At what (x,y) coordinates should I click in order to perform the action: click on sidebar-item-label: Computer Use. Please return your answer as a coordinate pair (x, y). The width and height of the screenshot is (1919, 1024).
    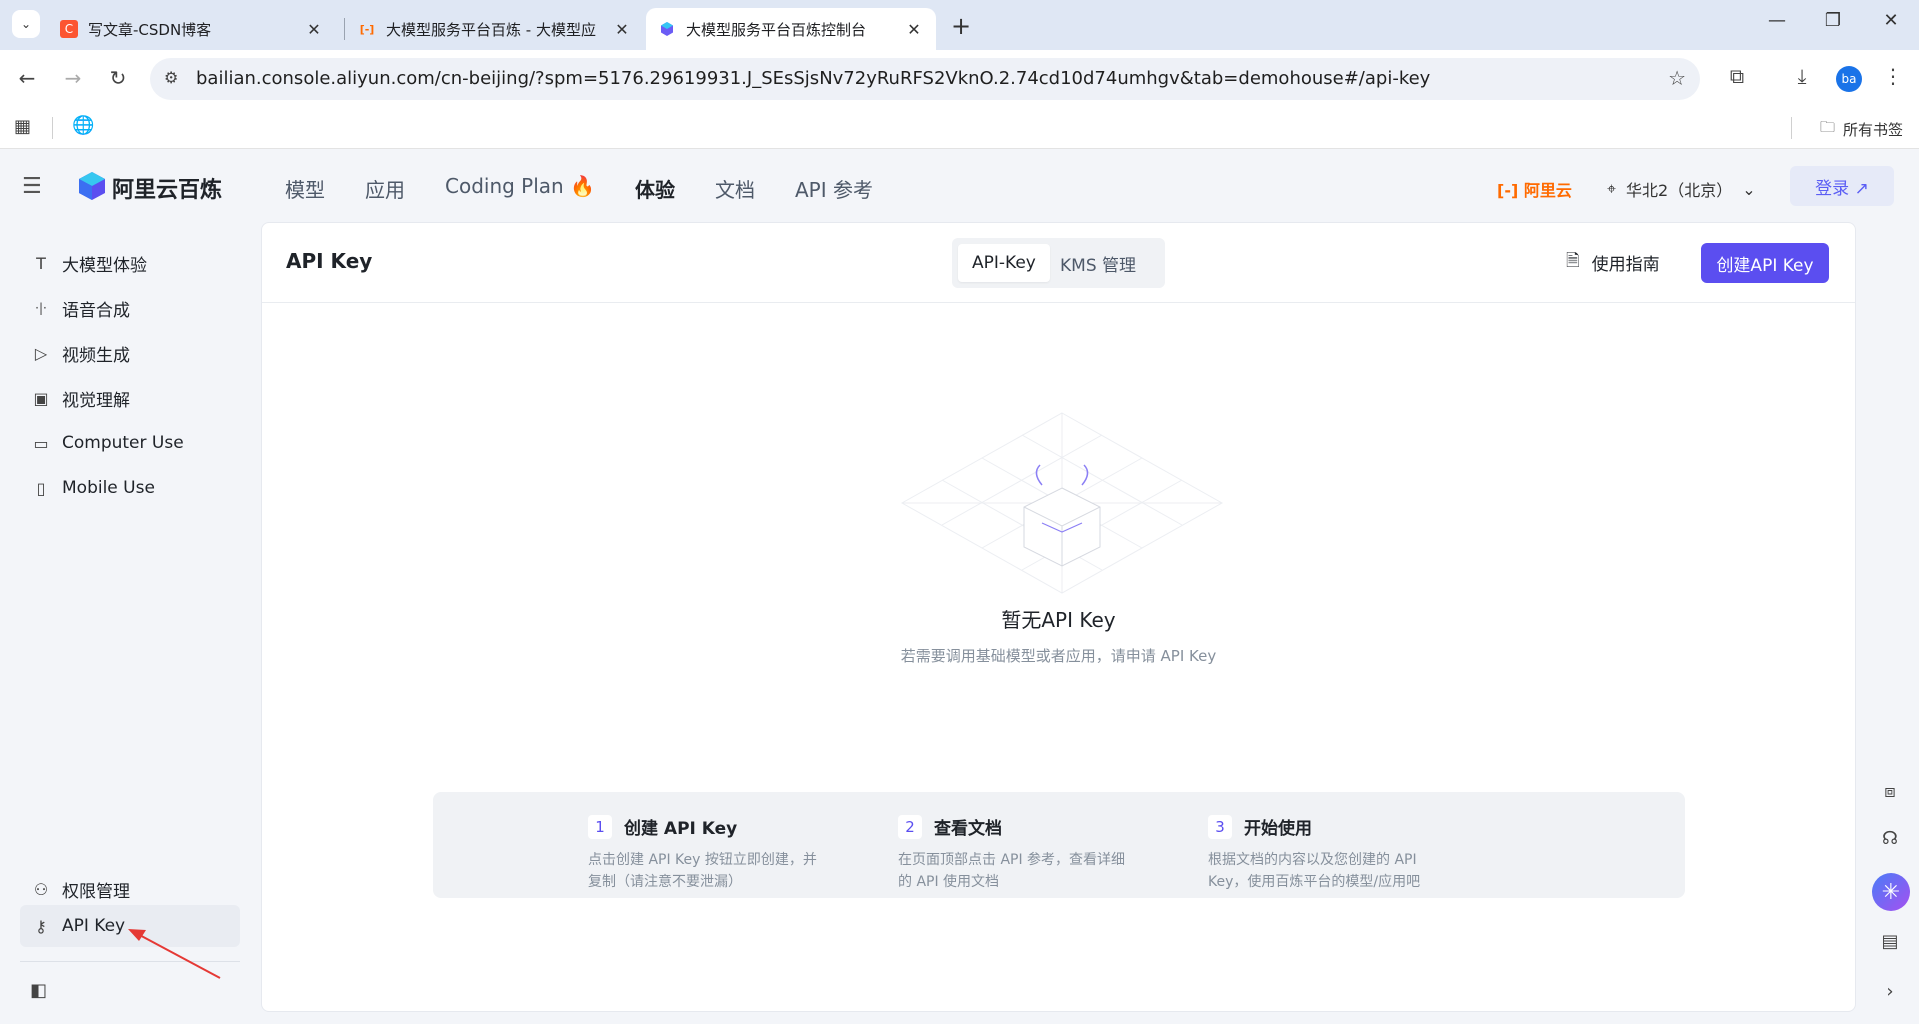
    Looking at the image, I should click on (123, 443).